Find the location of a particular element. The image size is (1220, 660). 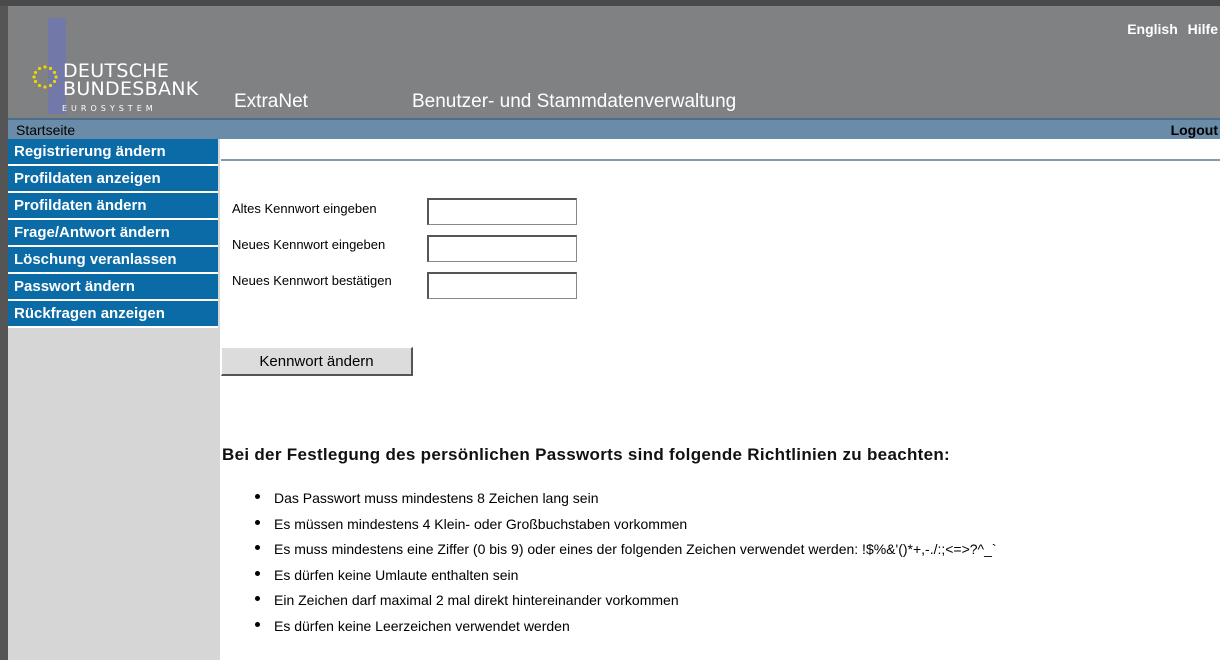

sidebar-item-passwort: Passwort ändern is located at coordinates (113, 287).